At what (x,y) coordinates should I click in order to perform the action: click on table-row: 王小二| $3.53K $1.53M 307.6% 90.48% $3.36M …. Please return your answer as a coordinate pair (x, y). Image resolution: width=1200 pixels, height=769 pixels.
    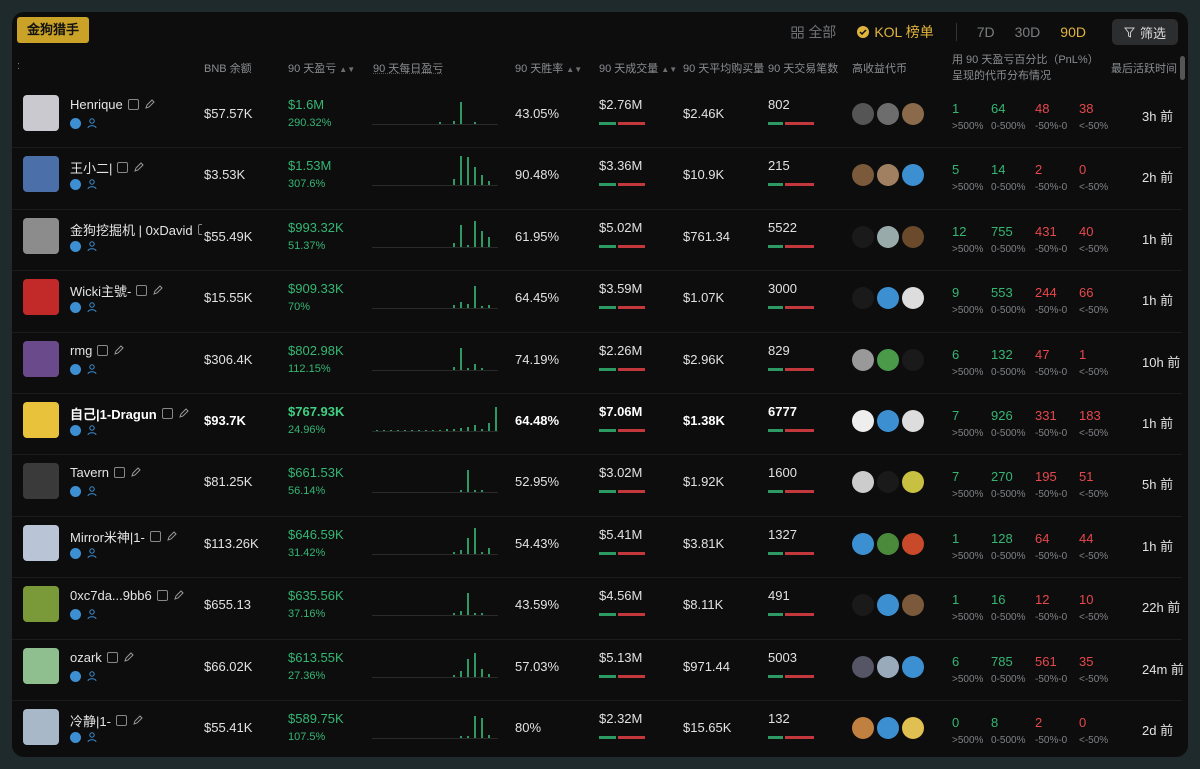
    Looking at the image, I should click on (597, 179).